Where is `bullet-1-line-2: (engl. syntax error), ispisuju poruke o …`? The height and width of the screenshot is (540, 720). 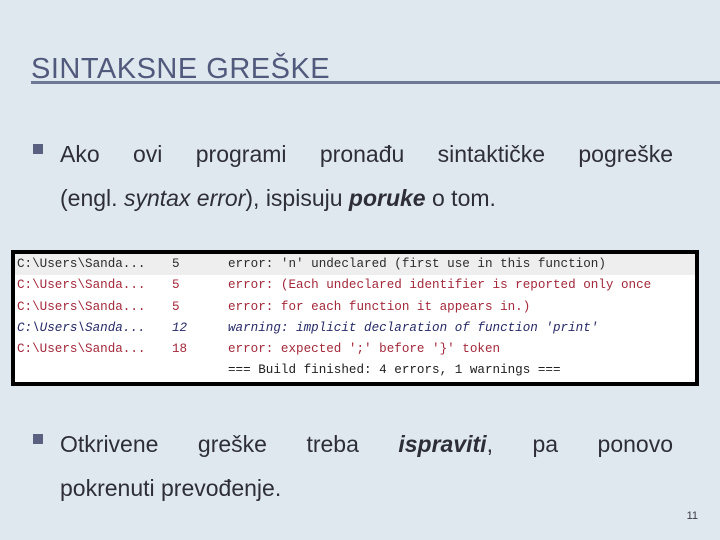 bullet-1-line-2: (engl. syntax error), ispisuju poruke o … is located at coordinates (366, 198).